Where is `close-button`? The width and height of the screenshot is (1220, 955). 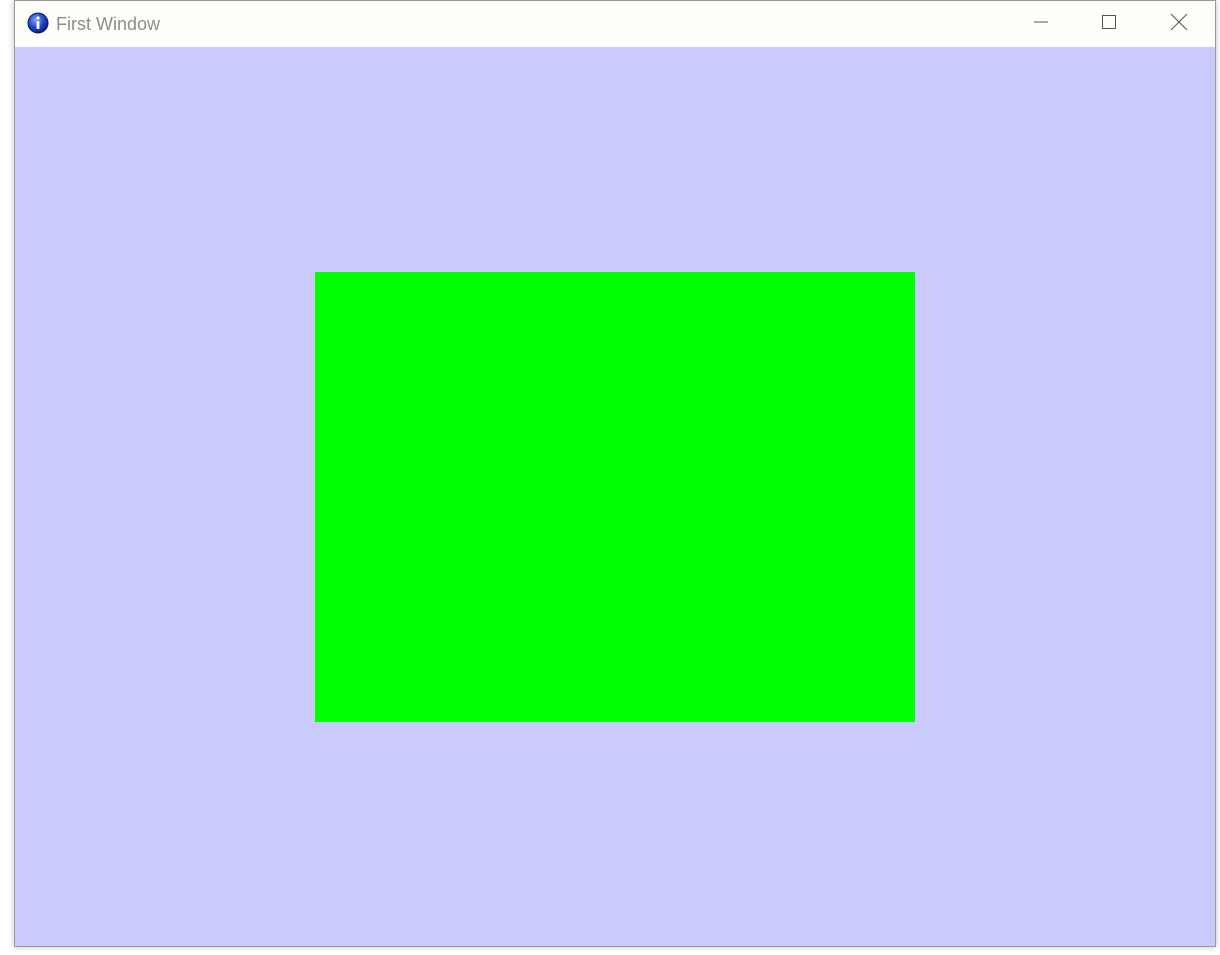 close-button is located at coordinates (1179, 24).